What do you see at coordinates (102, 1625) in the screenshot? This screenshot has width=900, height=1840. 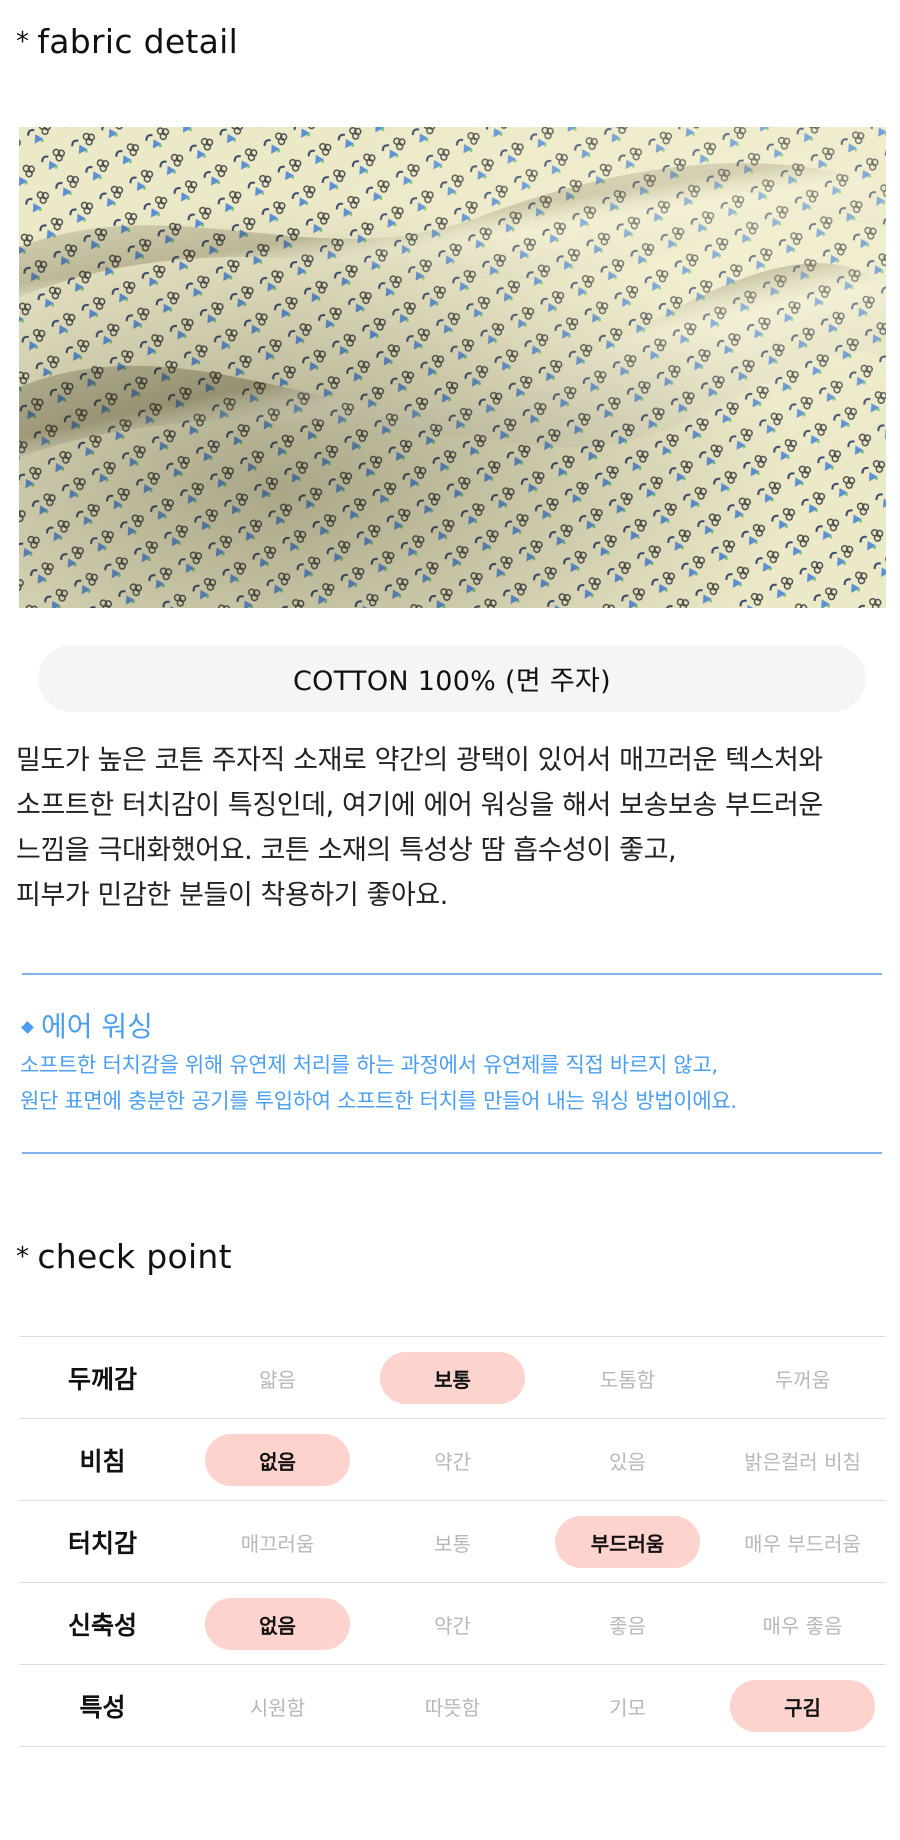 I see `row-label: 신축성` at bounding box center [102, 1625].